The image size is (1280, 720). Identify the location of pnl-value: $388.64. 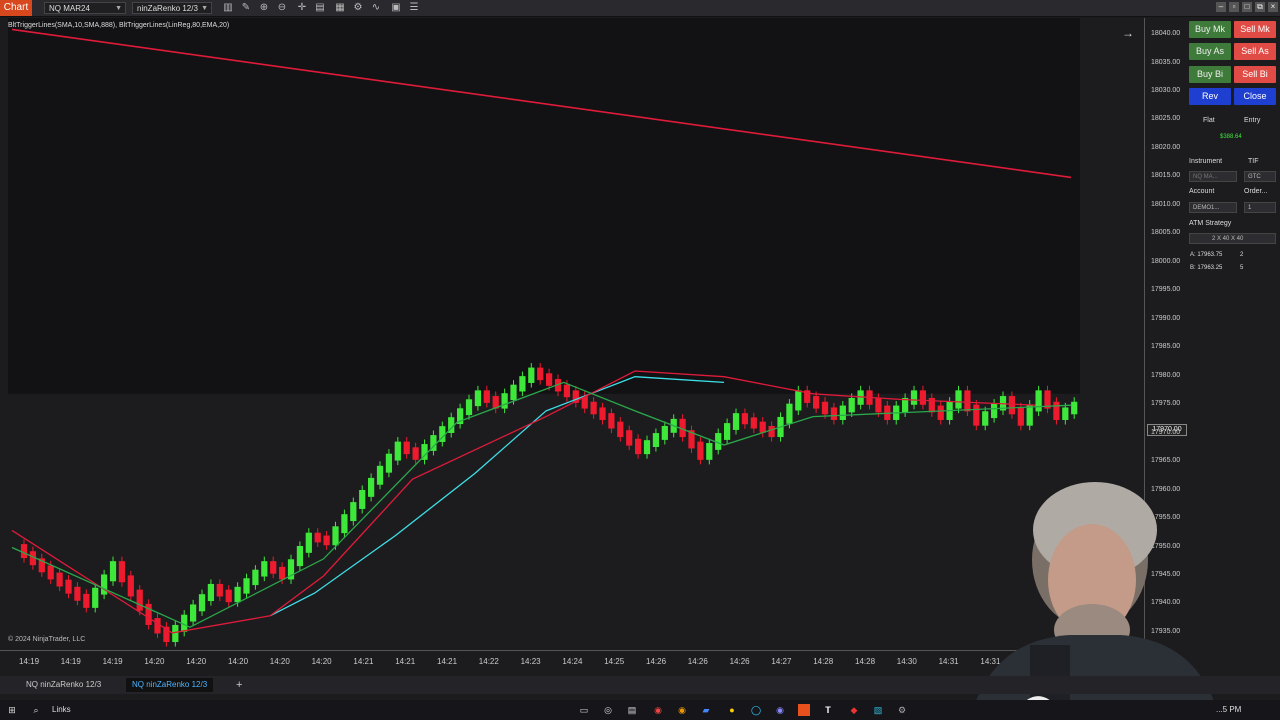
(1231, 137).